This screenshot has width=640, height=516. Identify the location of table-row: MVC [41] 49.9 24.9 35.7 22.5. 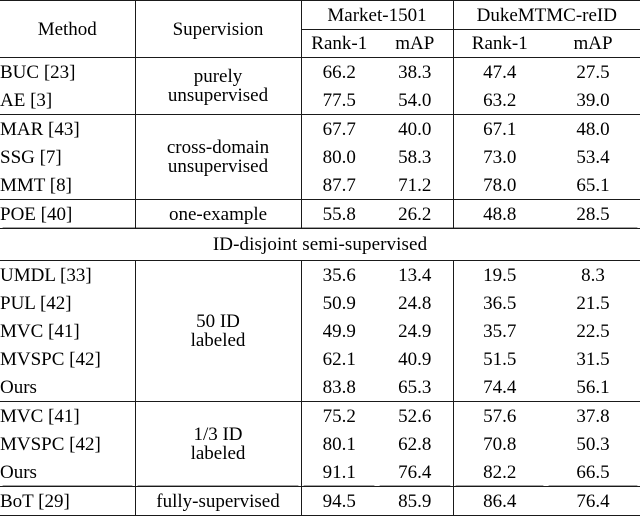
(320, 331).